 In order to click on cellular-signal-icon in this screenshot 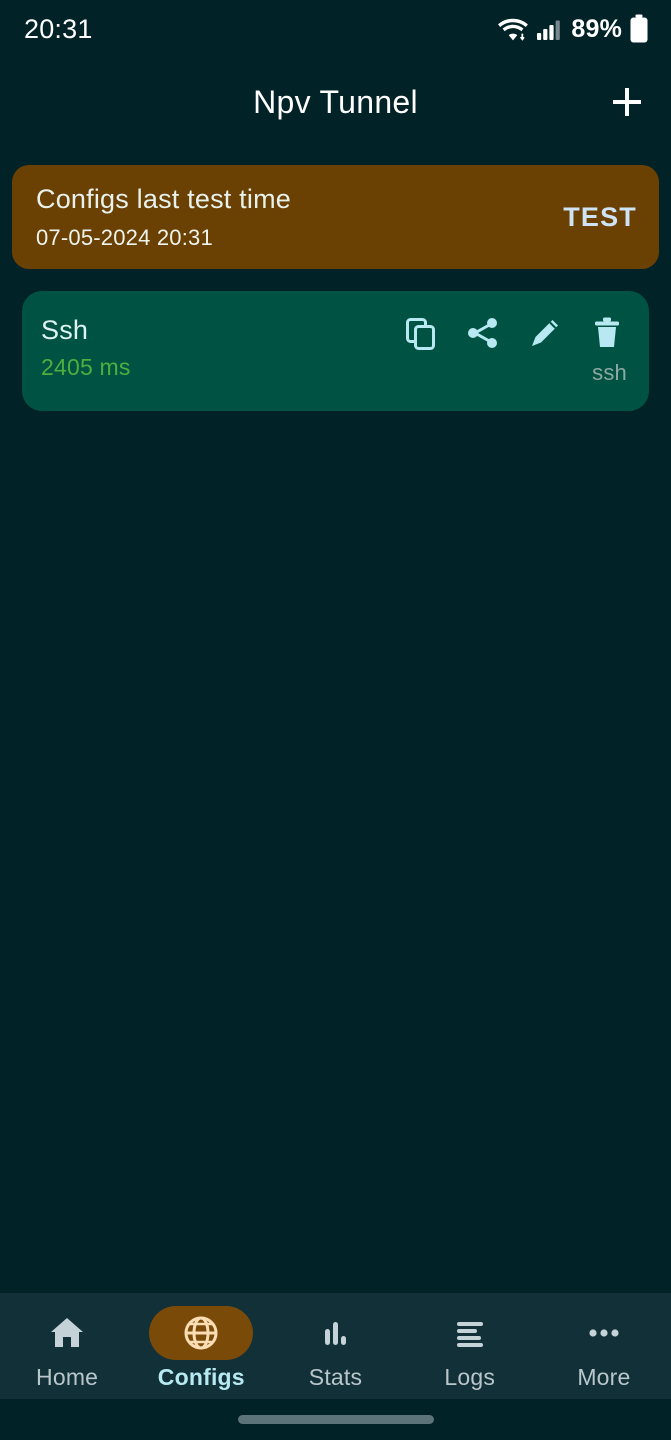, I will do `click(549, 29)`.